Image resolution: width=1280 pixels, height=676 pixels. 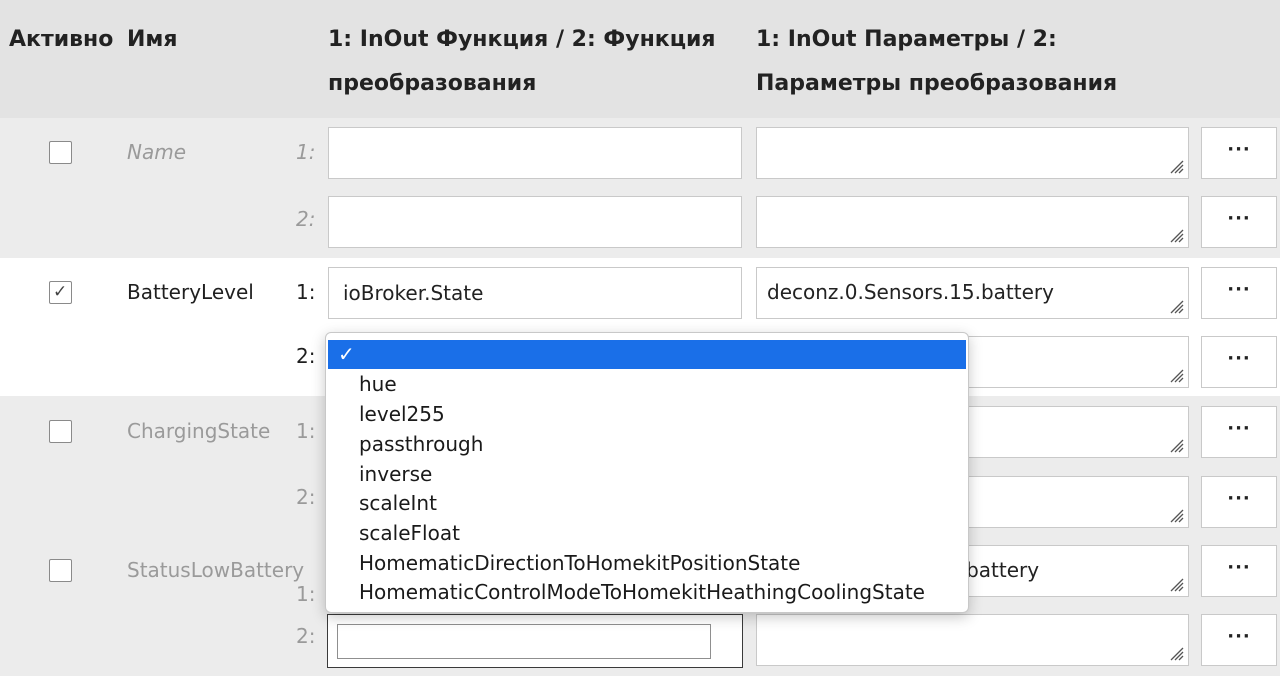 What do you see at coordinates (647, 354) in the screenshot?
I see `dropdown-option-empty-selected: ✓` at bounding box center [647, 354].